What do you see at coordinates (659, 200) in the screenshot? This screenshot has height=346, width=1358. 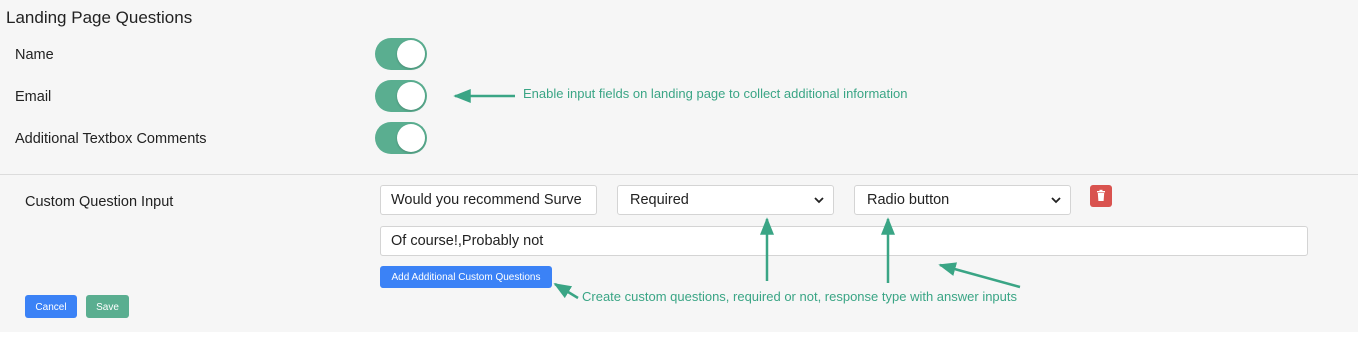 I see `required-select-value: Required` at bounding box center [659, 200].